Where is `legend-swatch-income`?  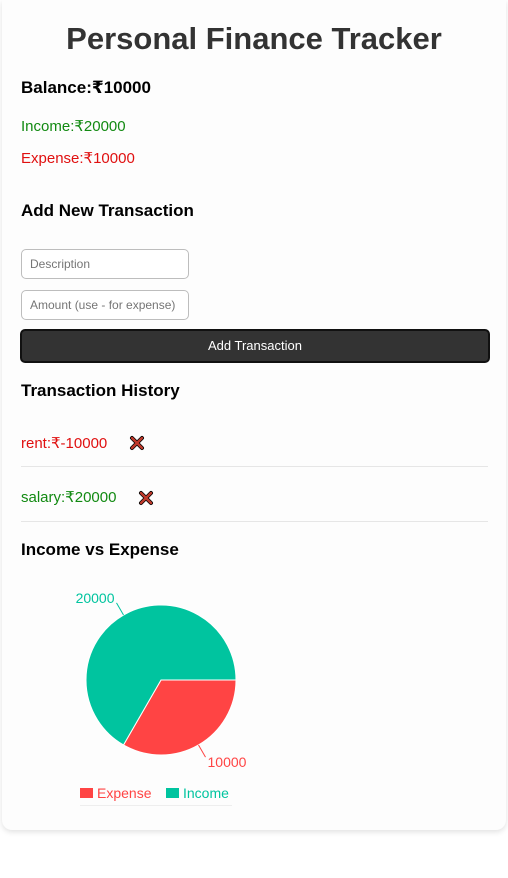 legend-swatch-income is located at coordinates (172, 793).